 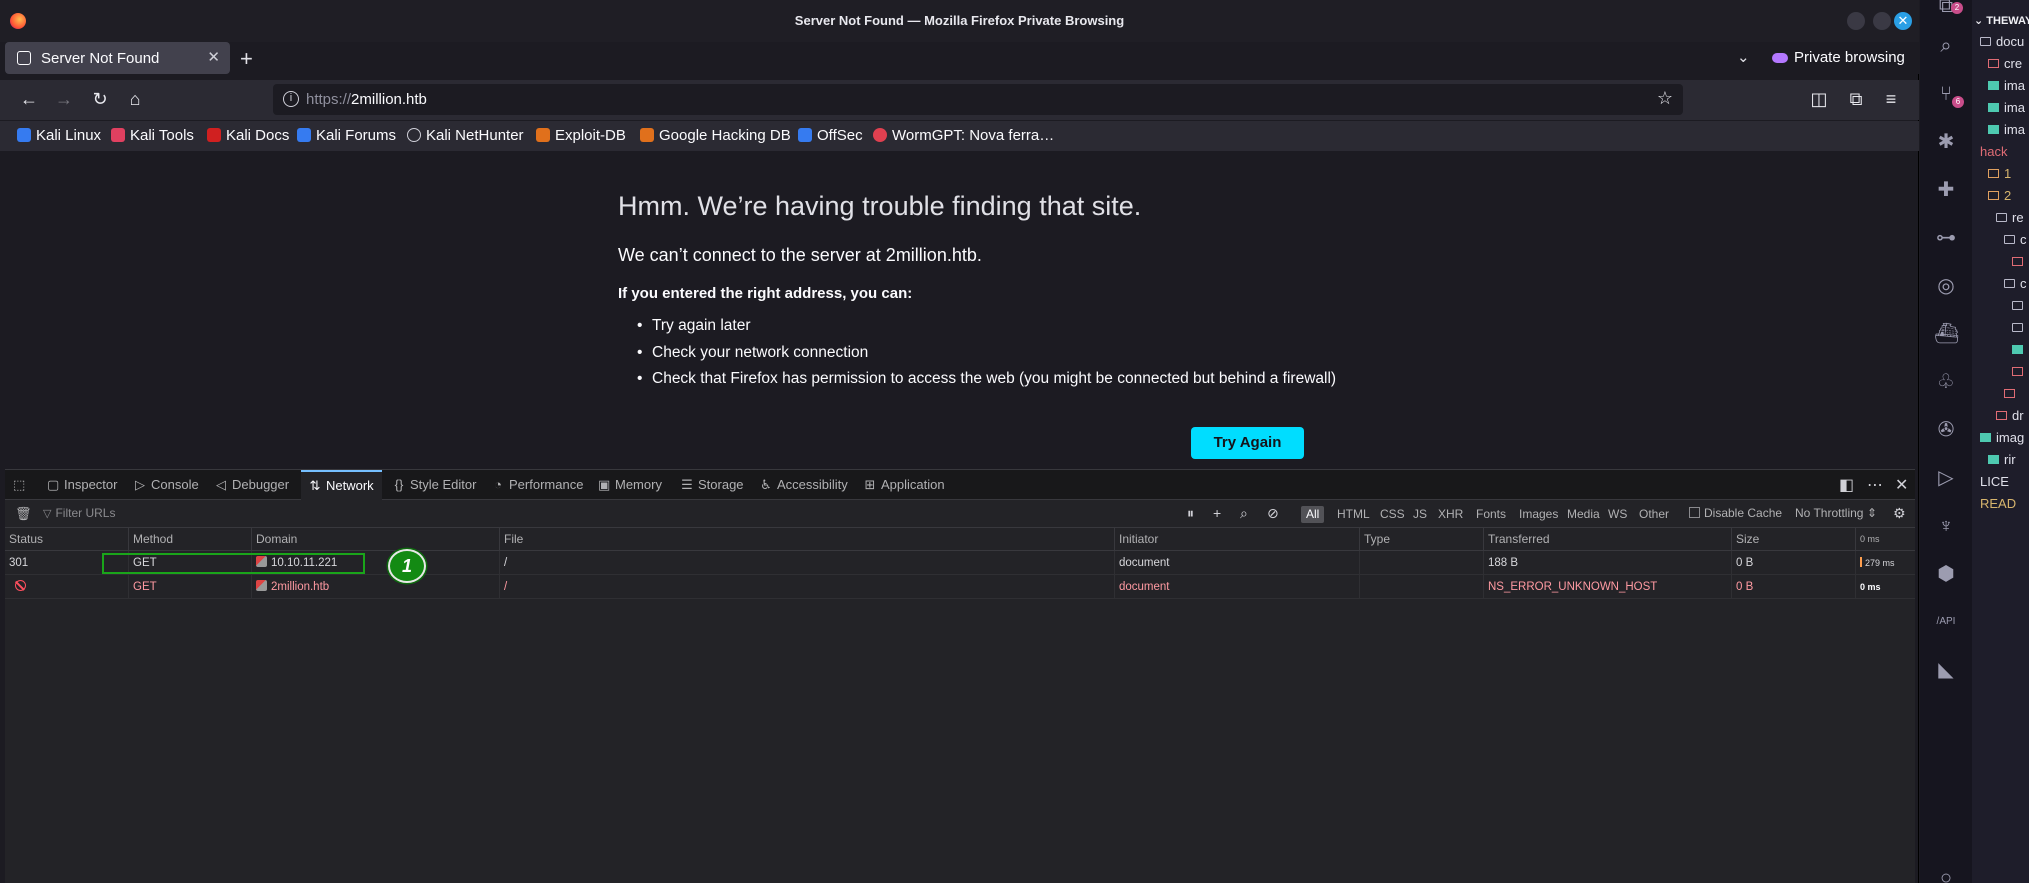 What do you see at coordinates (1946, 190) in the screenshot?
I see `extensions-puzzle-icon: ✚` at bounding box center [1946, 190].